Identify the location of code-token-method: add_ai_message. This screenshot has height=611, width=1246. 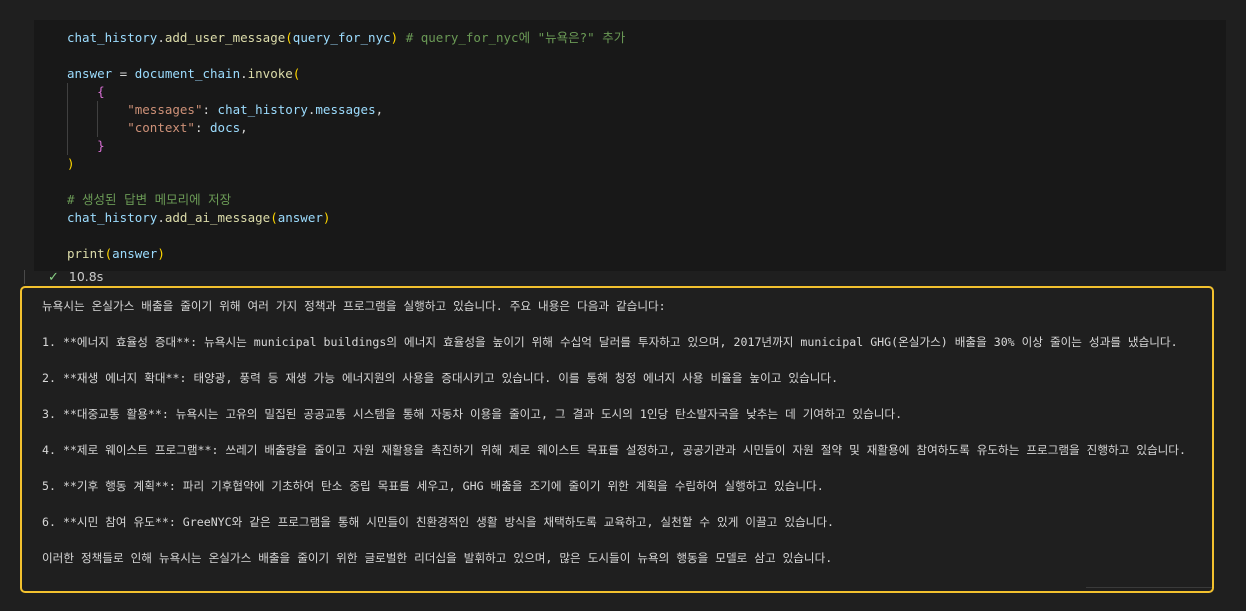
(217, 217).